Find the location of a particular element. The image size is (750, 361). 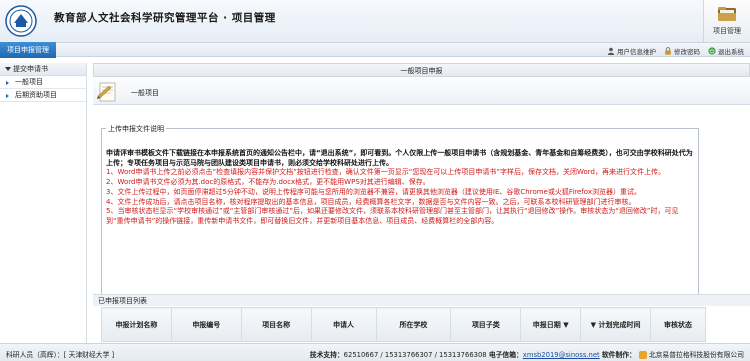

sidebar-item-general-project: 一般项目 is located at coordinates (43, 82).